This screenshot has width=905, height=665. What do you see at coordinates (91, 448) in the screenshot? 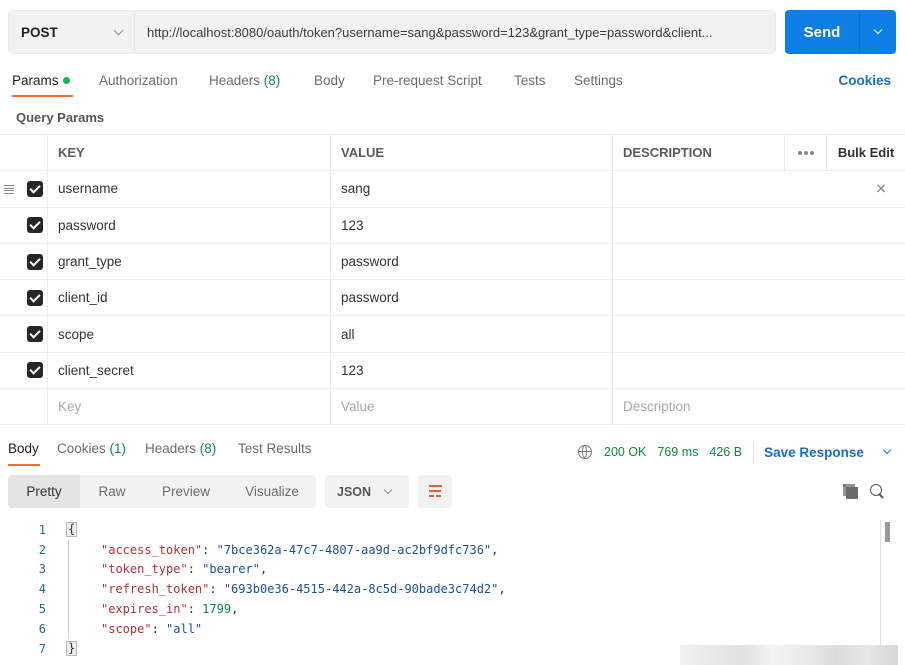
I see `tab-response-cookies: Cookies (1)` at bounding box center [91, 448].